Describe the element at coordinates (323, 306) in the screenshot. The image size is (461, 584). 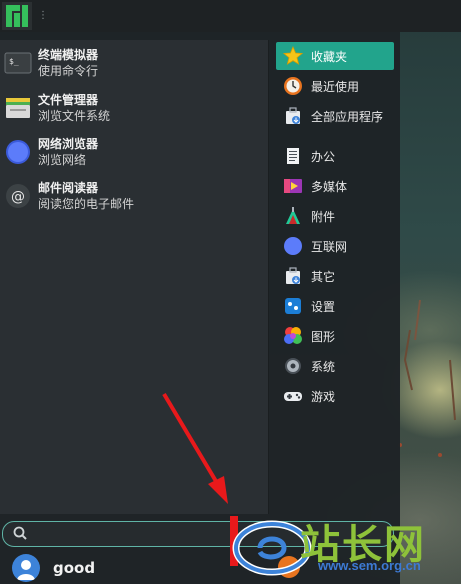
I see `category-label: 设置` at that location.